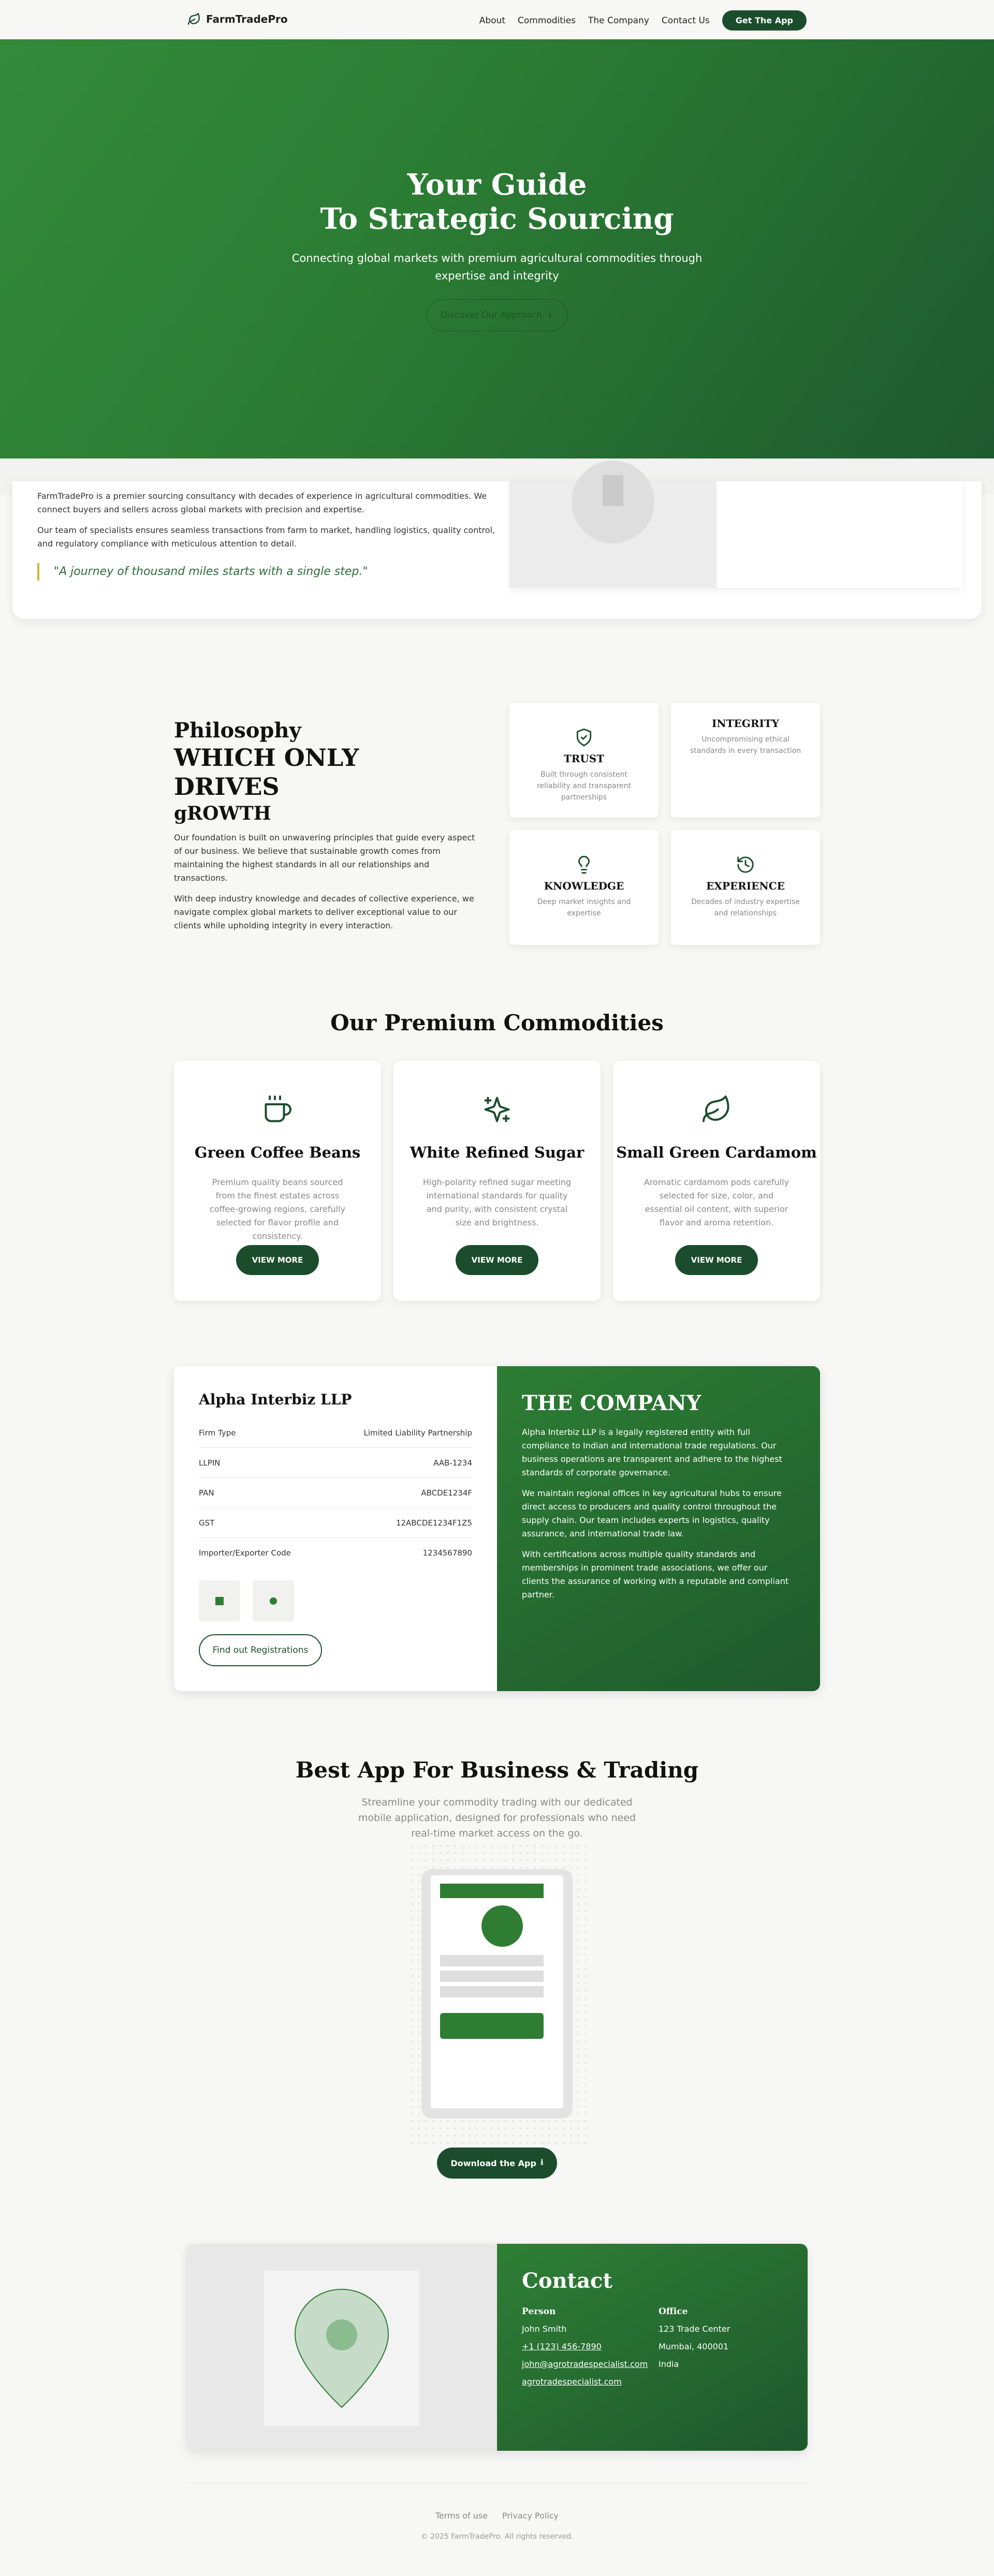 This screenshot has height=2576, width=994. Describe the element at coordinates (539, 2311) in the screenshot. I see `contact-person-label: Person` at that location.